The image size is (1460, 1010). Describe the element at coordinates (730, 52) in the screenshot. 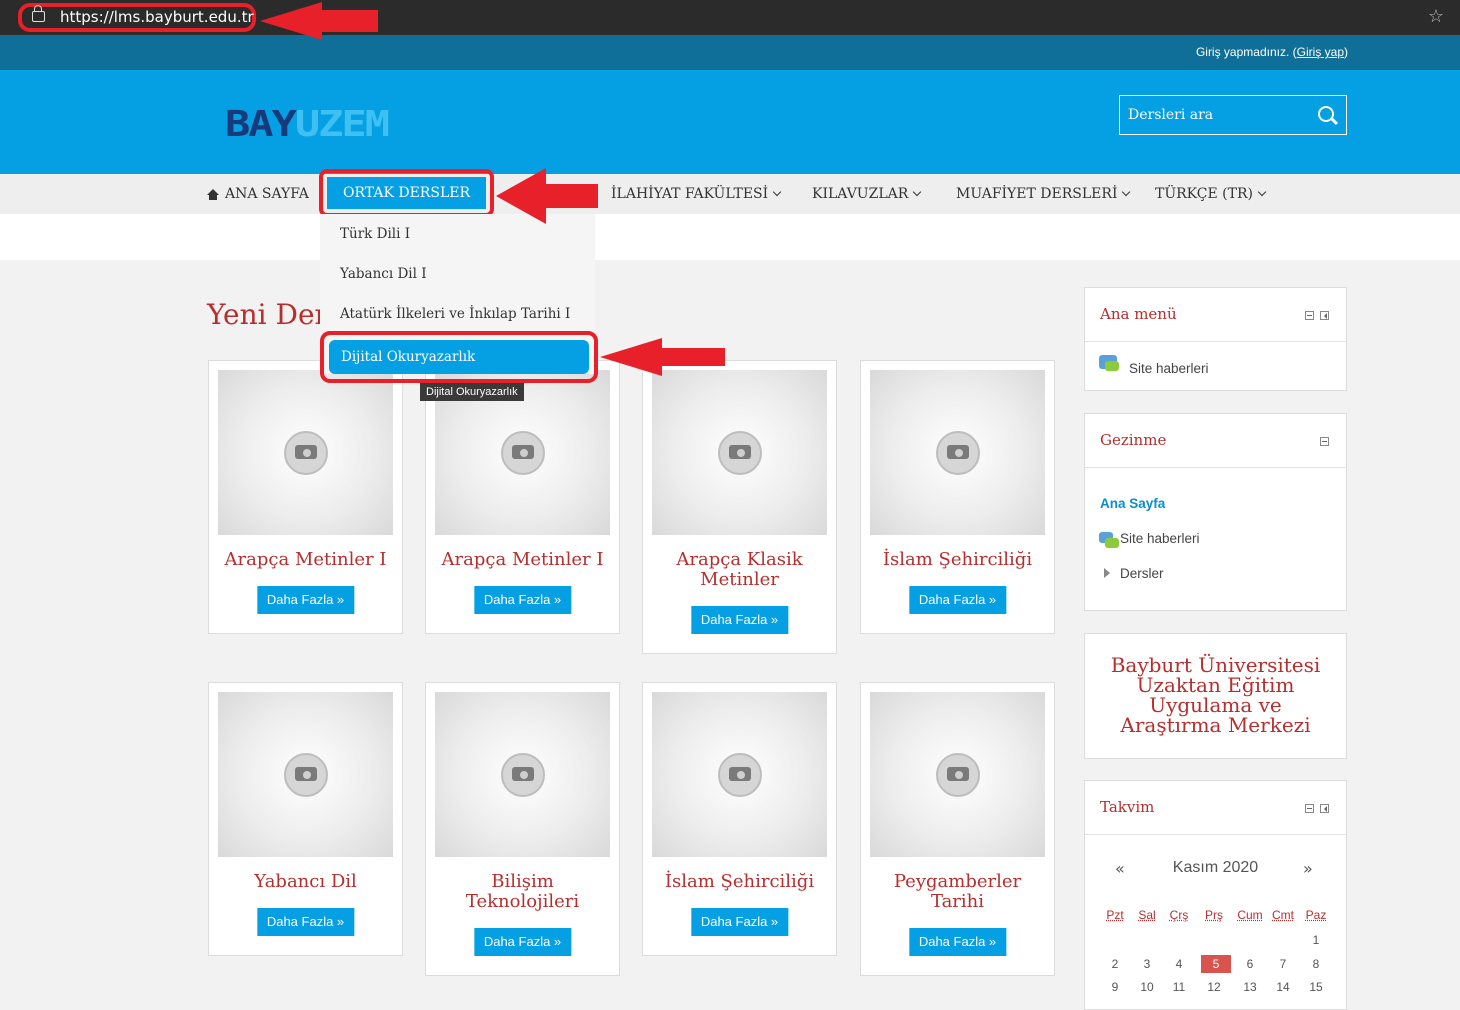

I see `top-strip: Giriş yapmadınız. (Giriş yap)` at that location.